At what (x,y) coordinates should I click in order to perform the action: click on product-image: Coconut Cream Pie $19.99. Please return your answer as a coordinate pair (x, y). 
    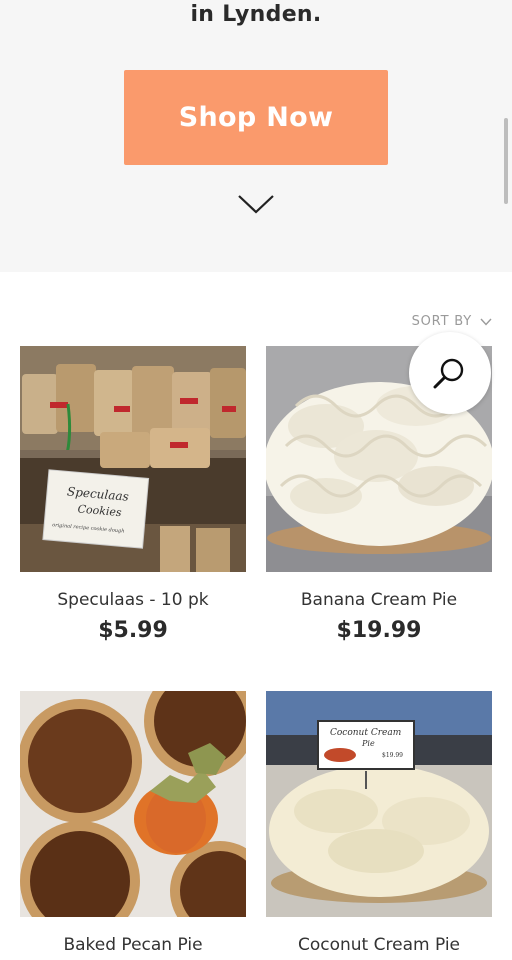
    Looking at the image, I should click on (379, 804).